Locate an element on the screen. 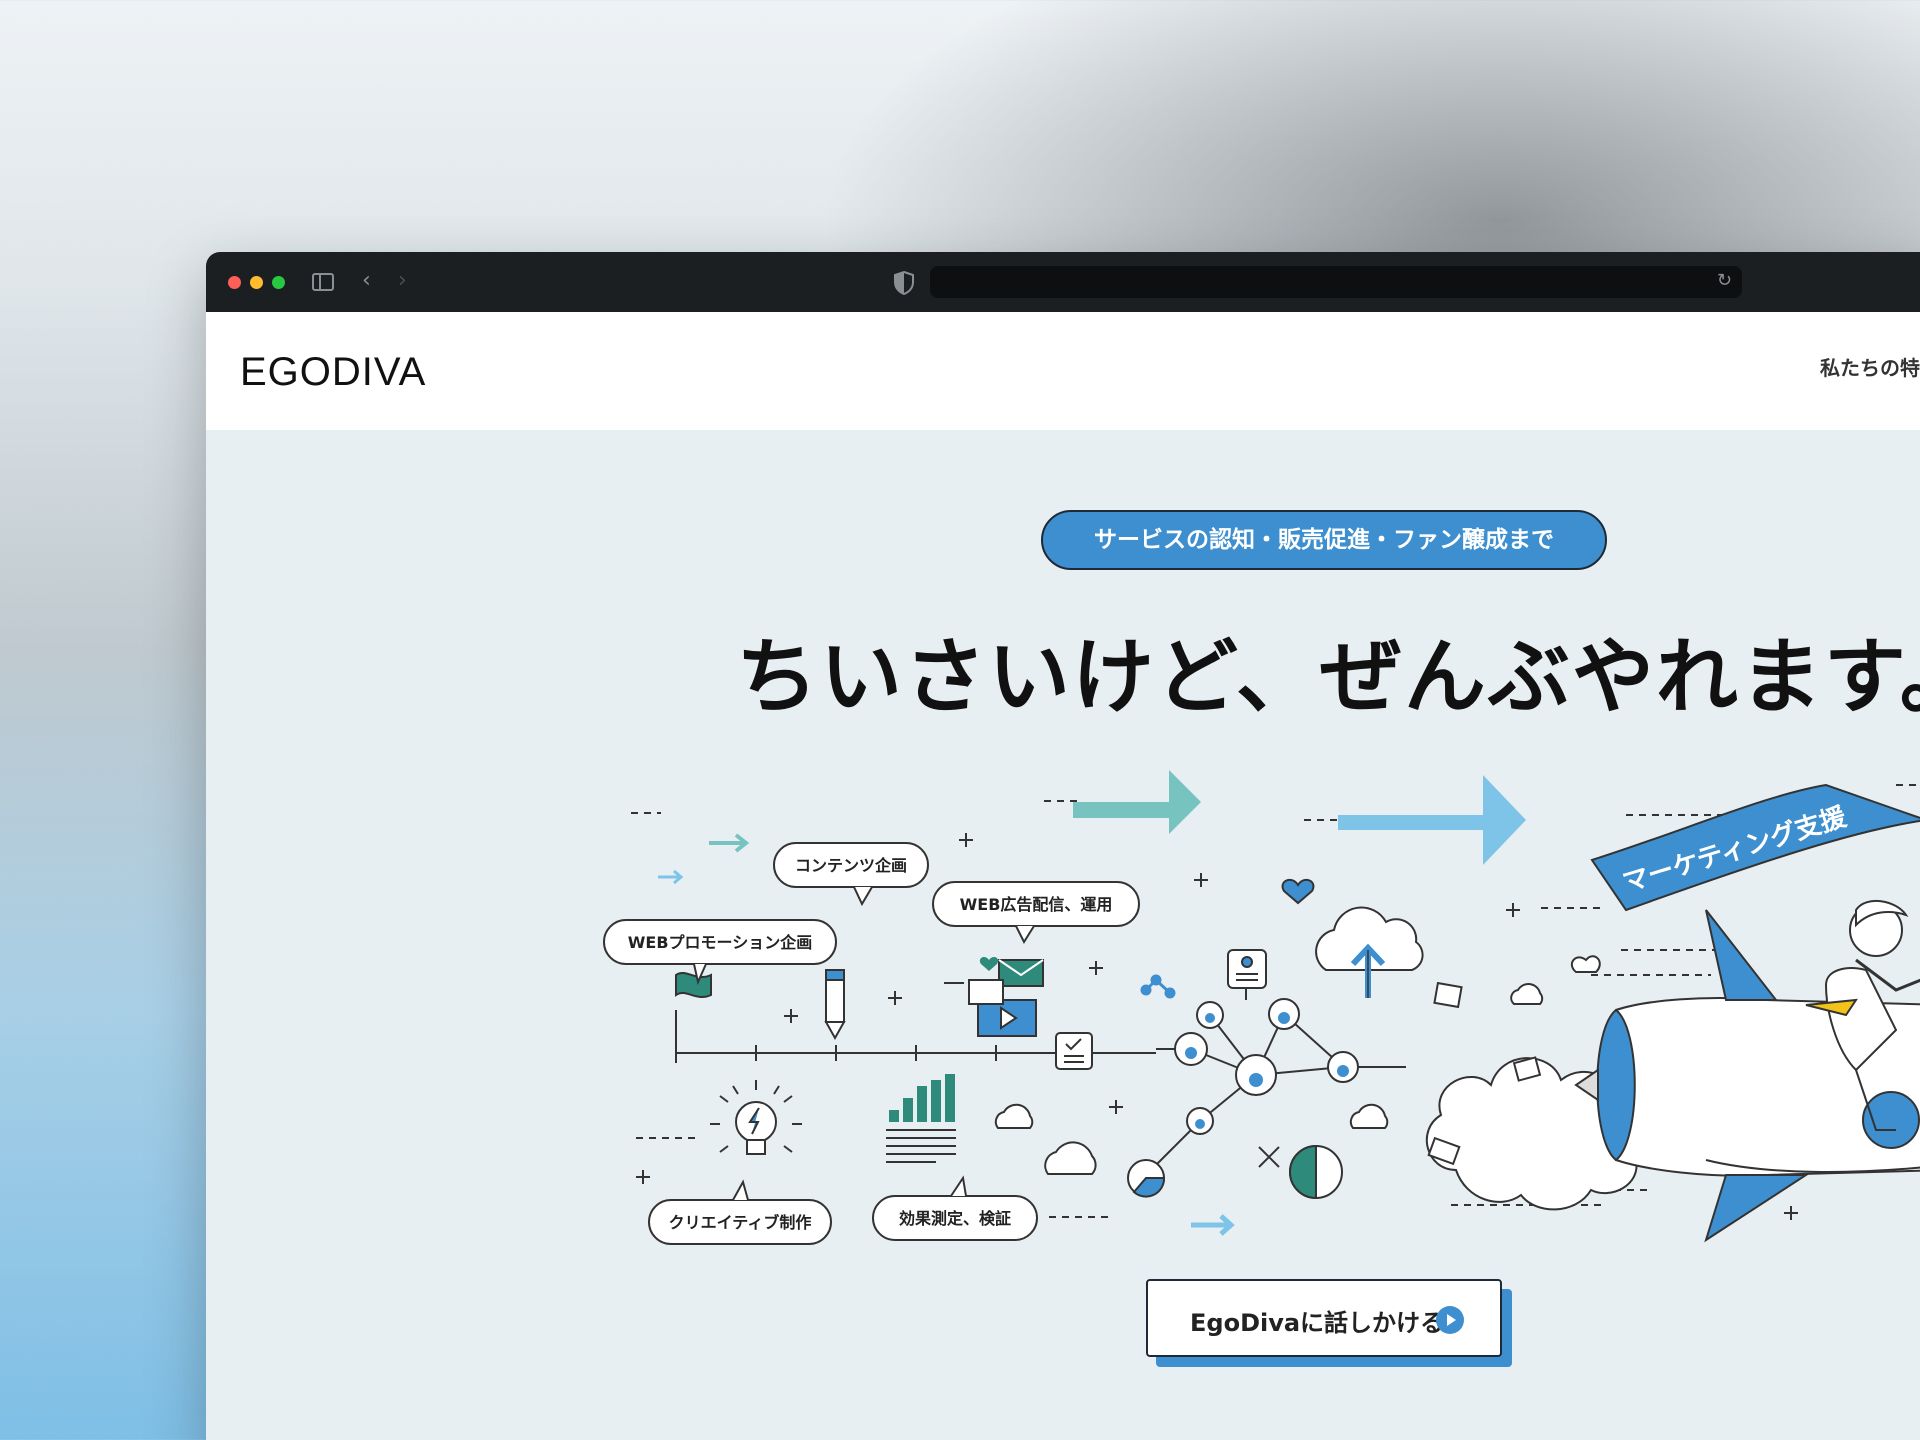 The image size is (1920, 1440). back-icon: ‹ is located at coordinates (366, 281).